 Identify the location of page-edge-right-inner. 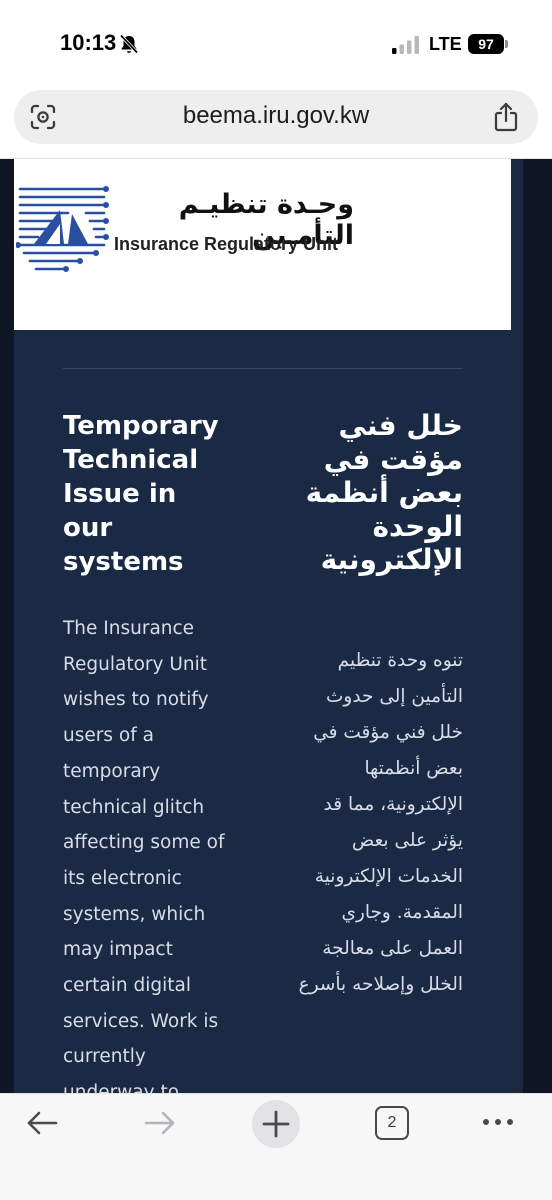
(517, 626).